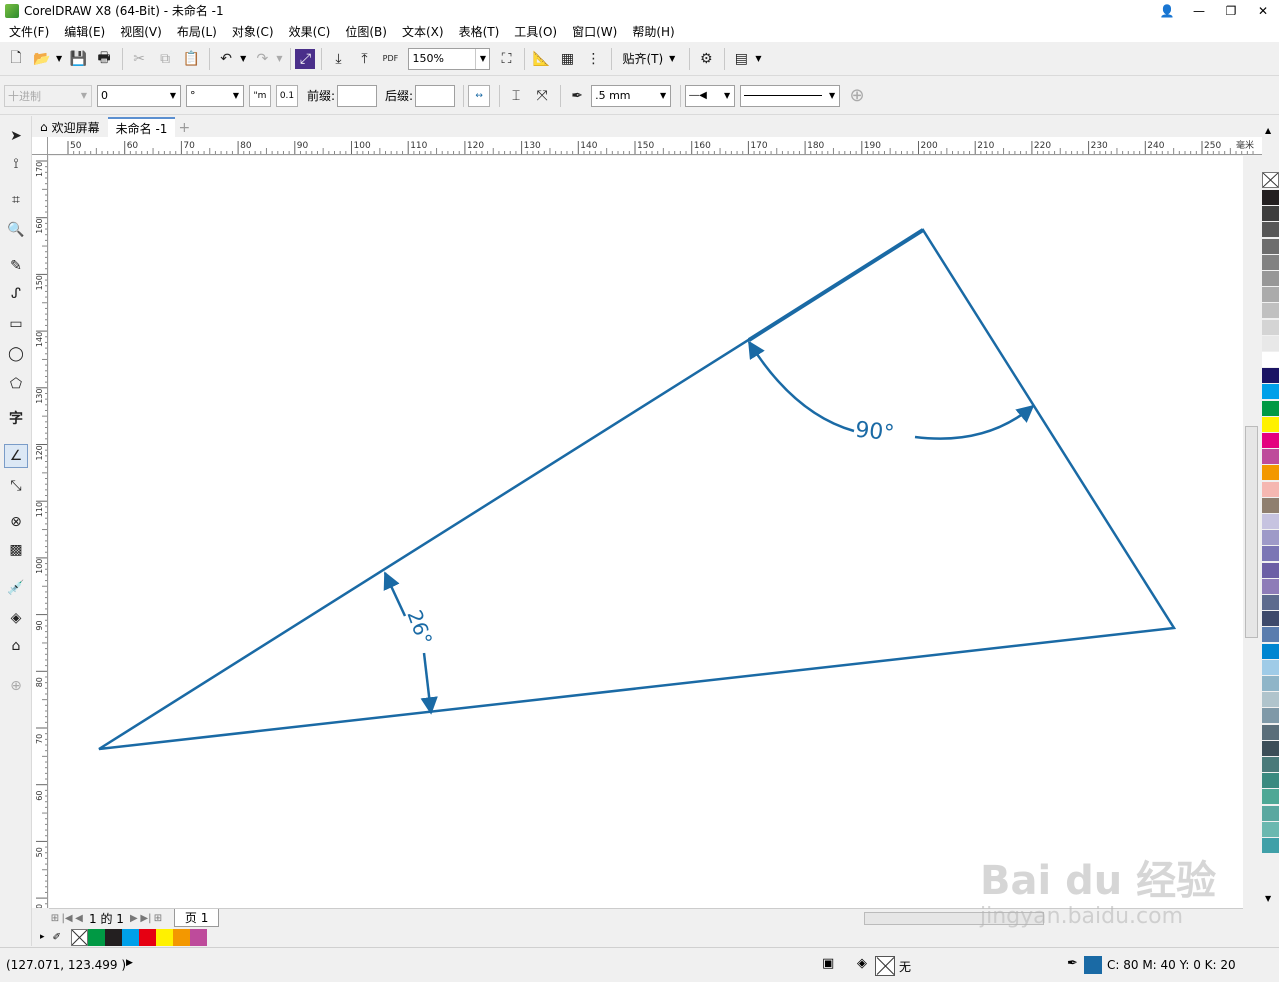  Describe the element at coordinates (1263, 10) in the screenshot. I see `close-button: ✕` at that location.